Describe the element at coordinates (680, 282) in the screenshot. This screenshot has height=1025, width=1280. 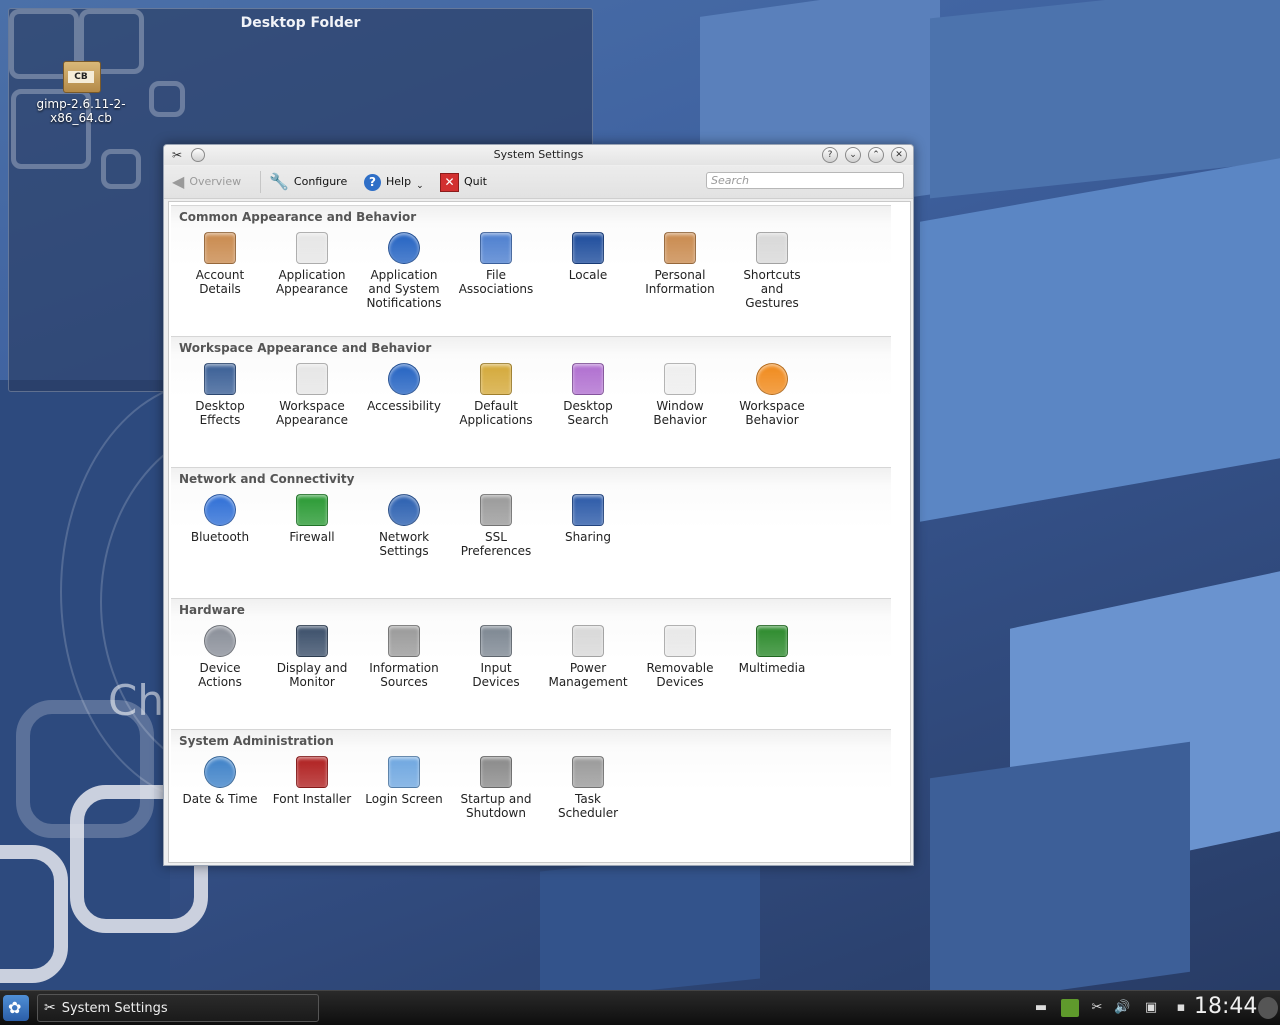
I see `settings-module-label: Personal Information` at that location.